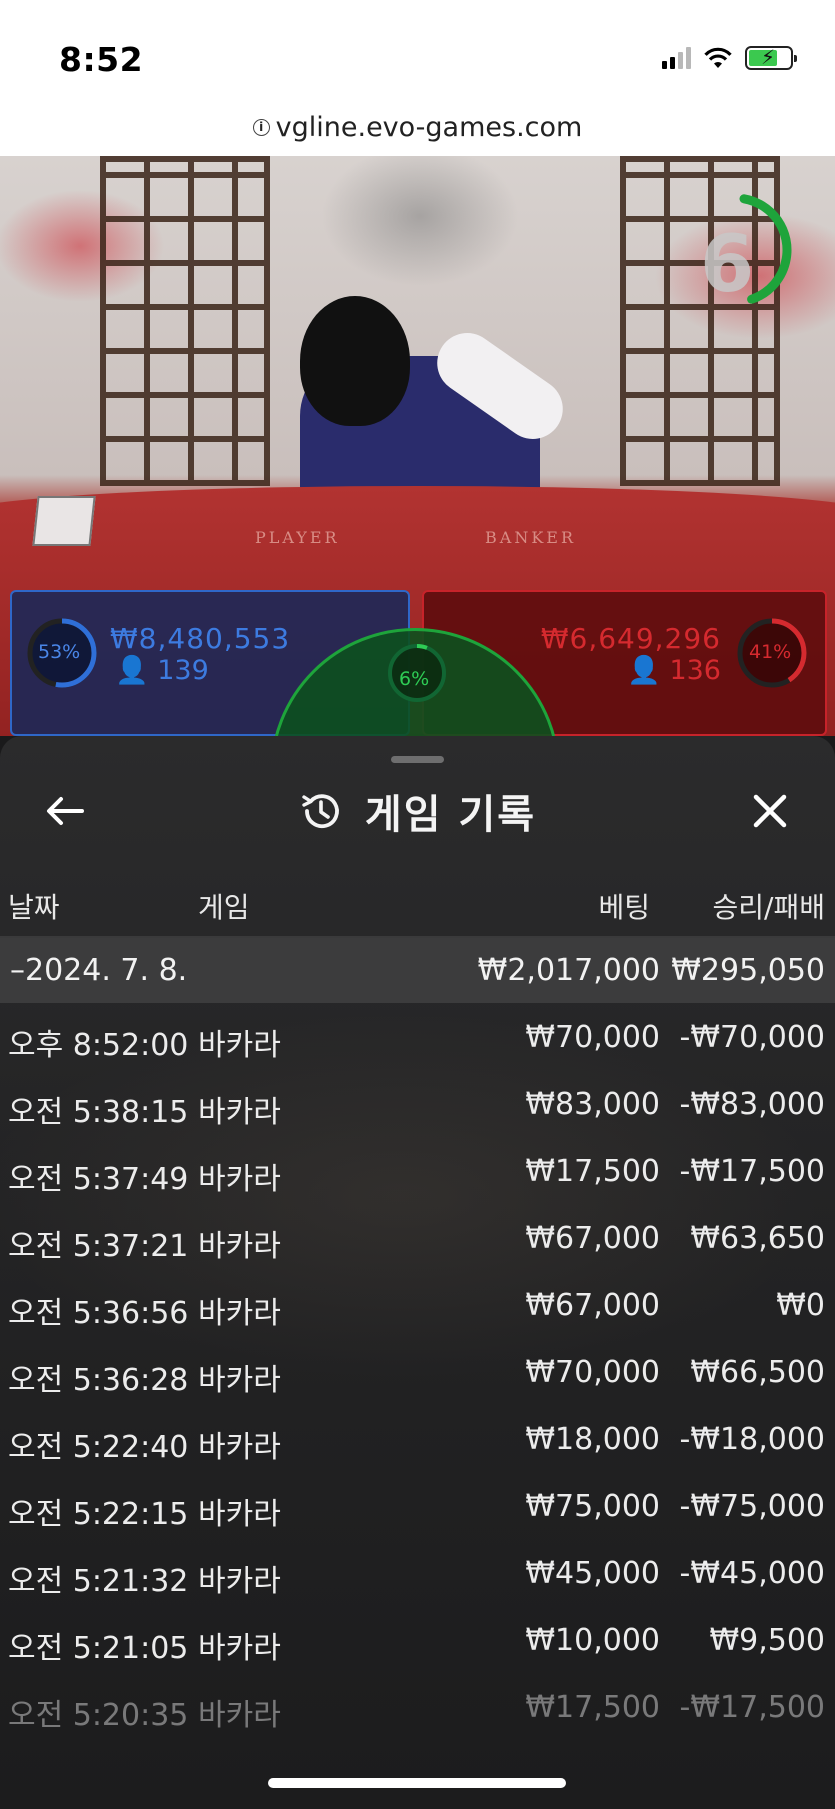  What do you see at coordinates (59, 652) in the screenshot?
I see `player-percent: 53%` at bounding box center [59, 652].